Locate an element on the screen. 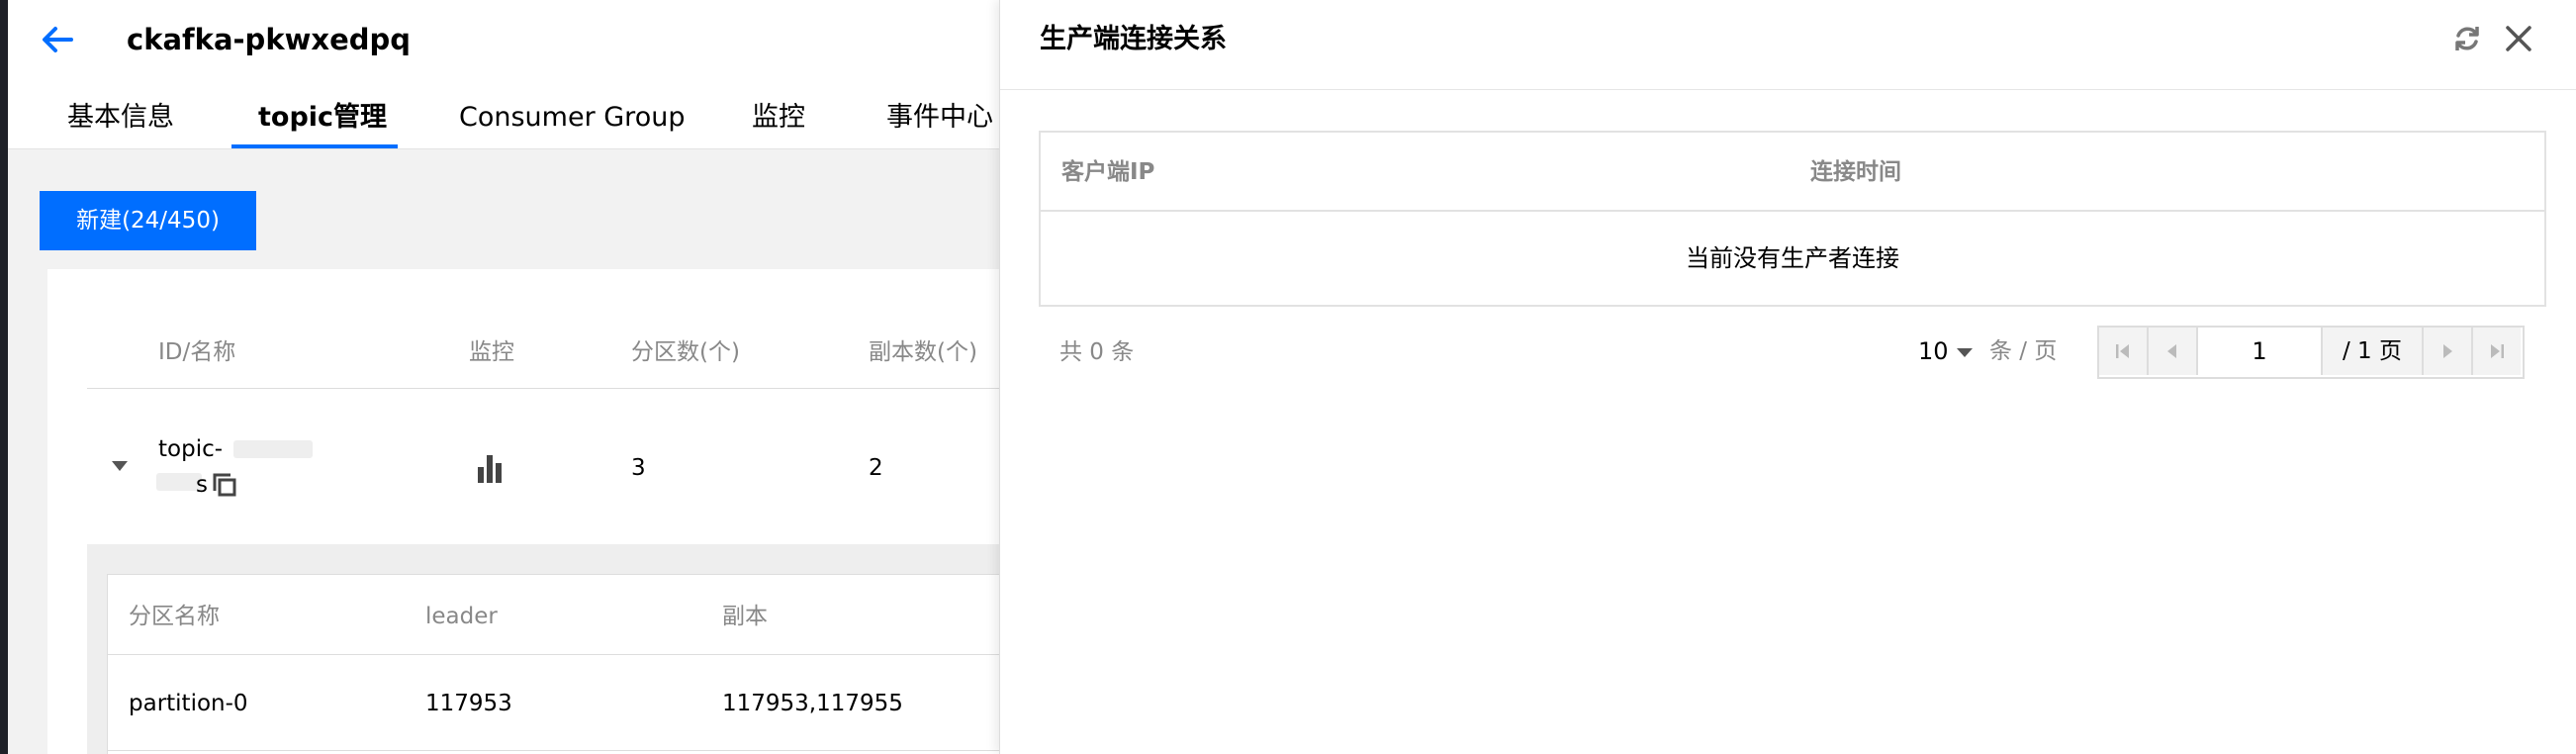 The height and width of the screenshot is (754, 2576). replica-count: 2 is located at coordinates (876, 468).